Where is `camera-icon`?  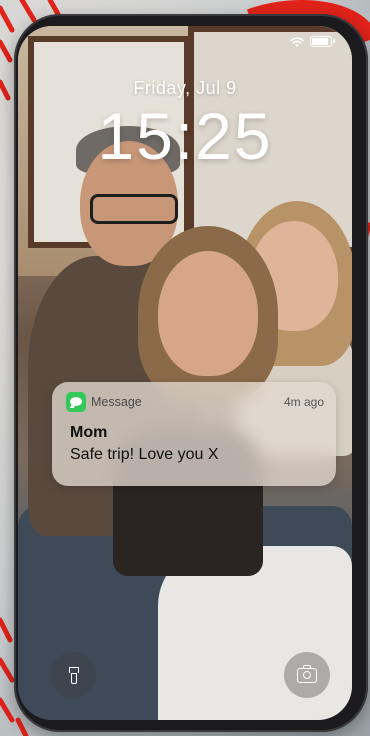
camera-icon is located at coordinates (307, 673).